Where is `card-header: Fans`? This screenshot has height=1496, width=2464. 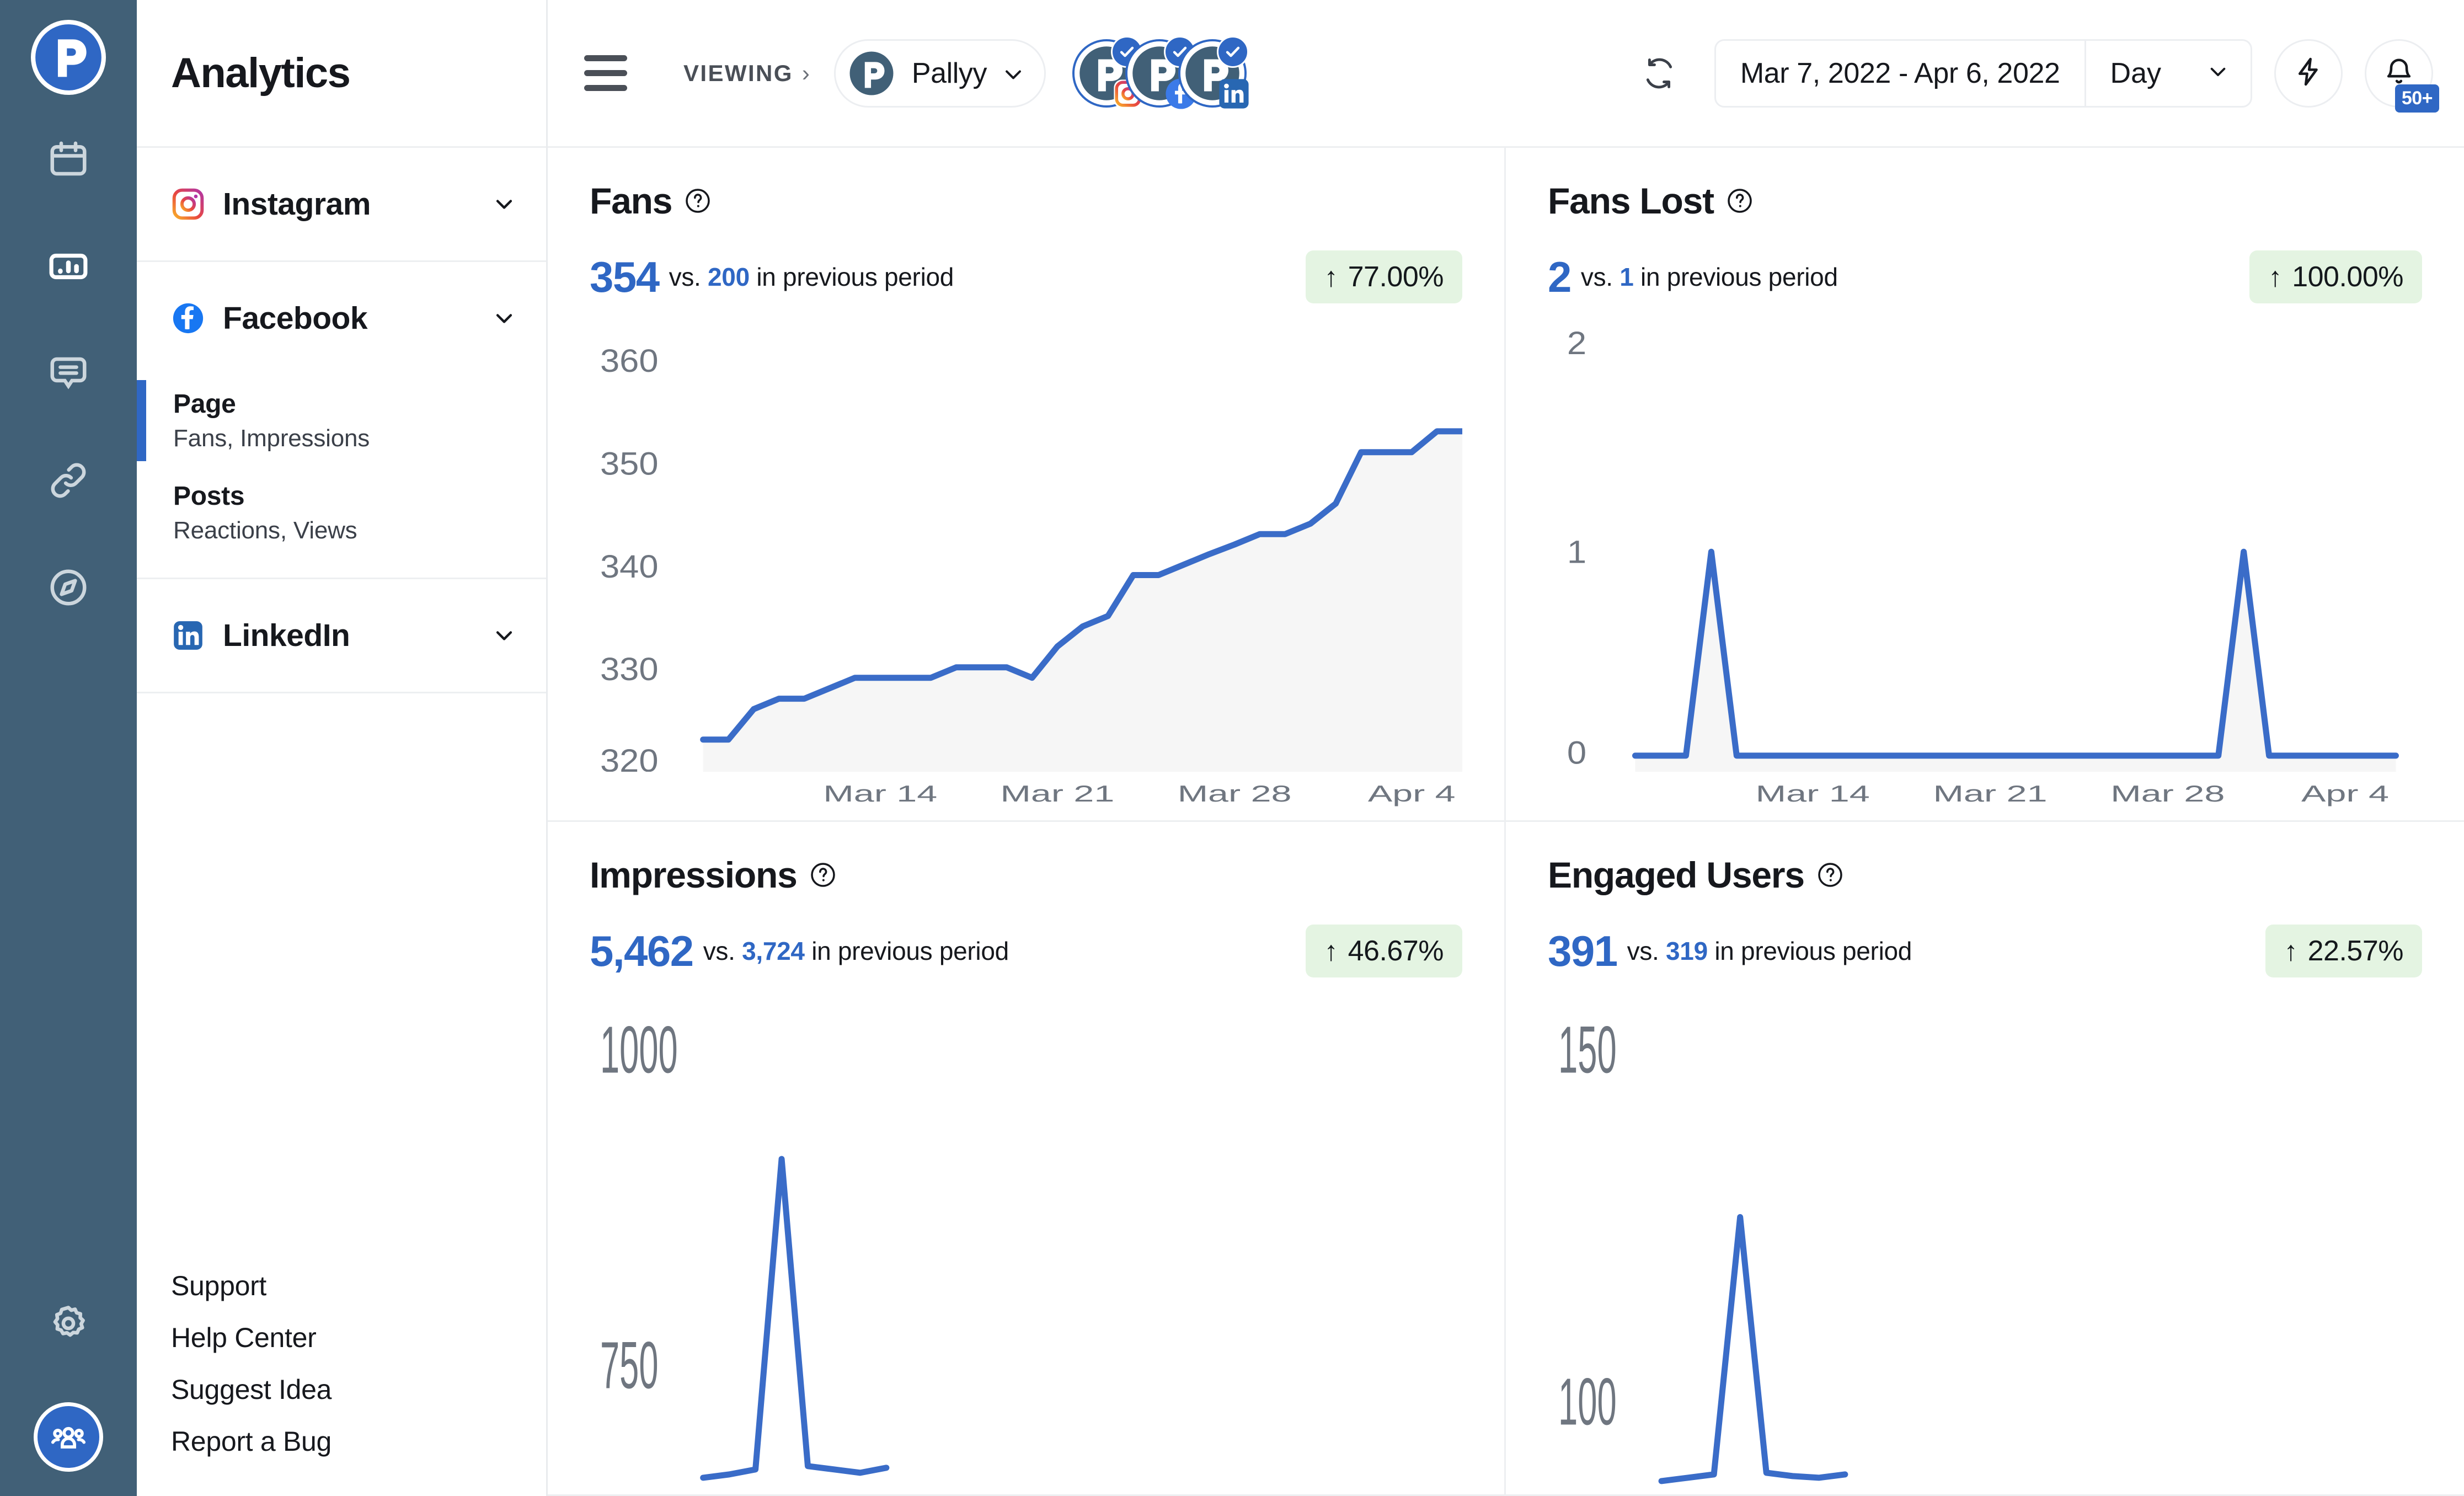 card-header: Fans is located at coordinates (1026, 201).